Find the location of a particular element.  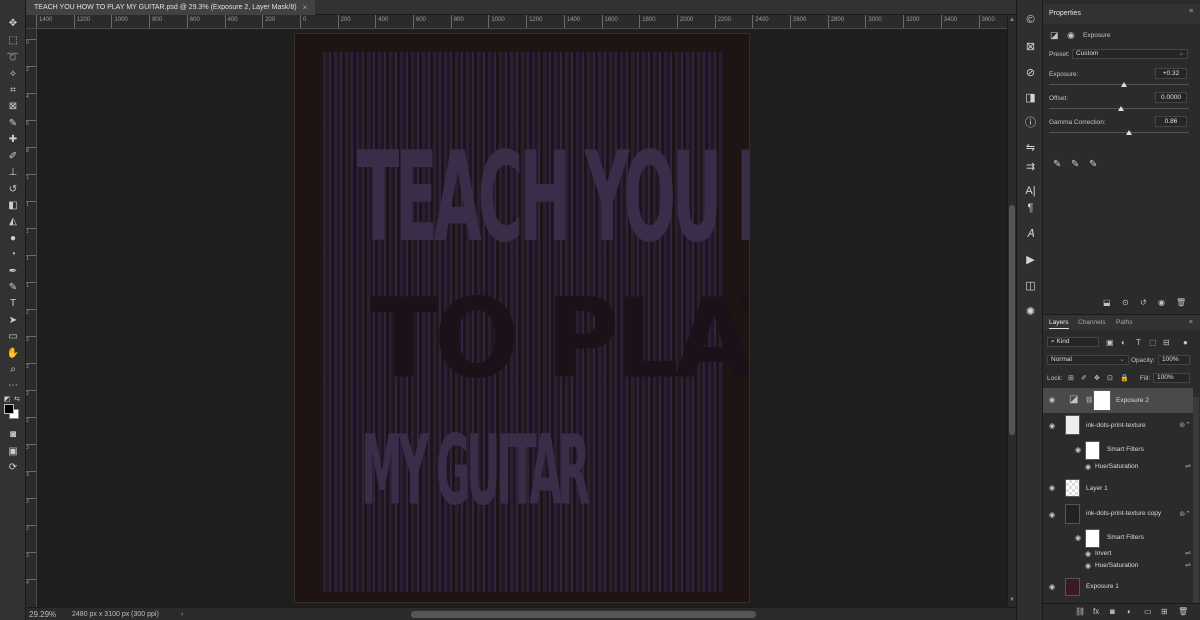

hand-tool-icon: ✋ is located at coordinates (13, 353).